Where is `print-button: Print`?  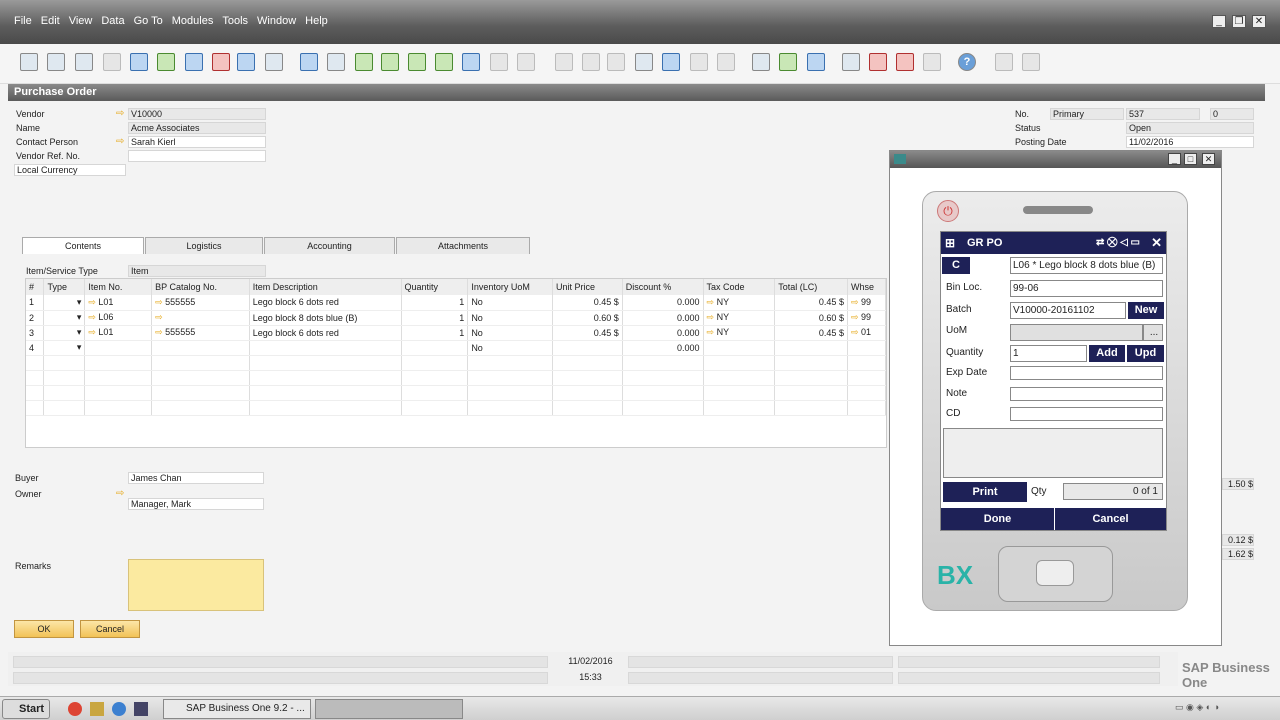
print-button: Print is located at coordinates (985, 492).